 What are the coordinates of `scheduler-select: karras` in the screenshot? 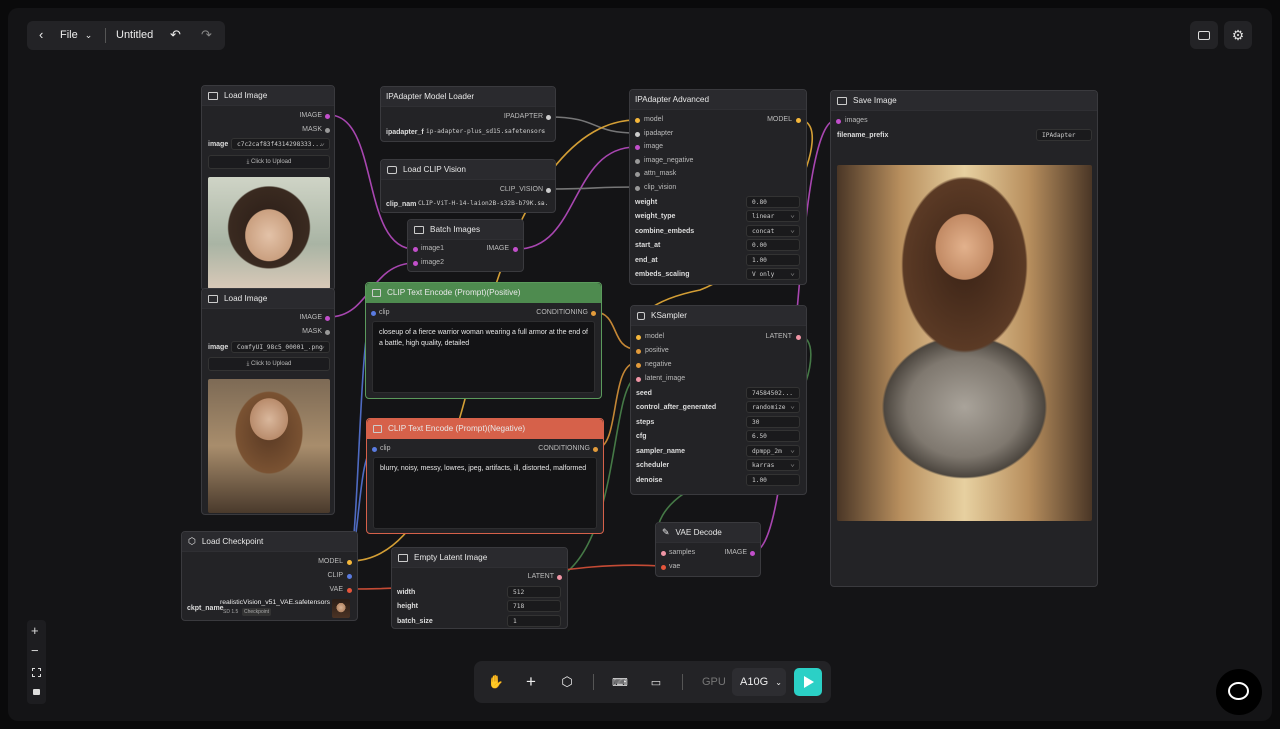 It's located at (773, 465).